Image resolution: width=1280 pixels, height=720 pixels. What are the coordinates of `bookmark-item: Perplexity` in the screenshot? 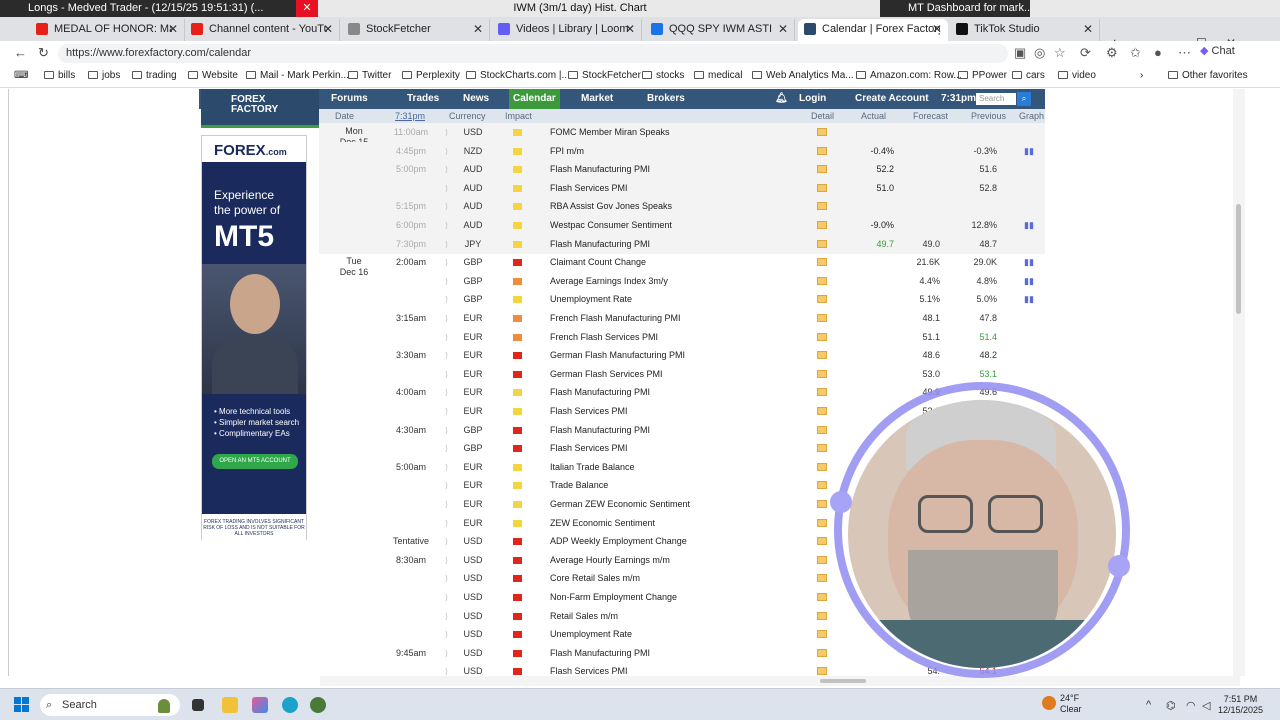 It's located at (431, 75).